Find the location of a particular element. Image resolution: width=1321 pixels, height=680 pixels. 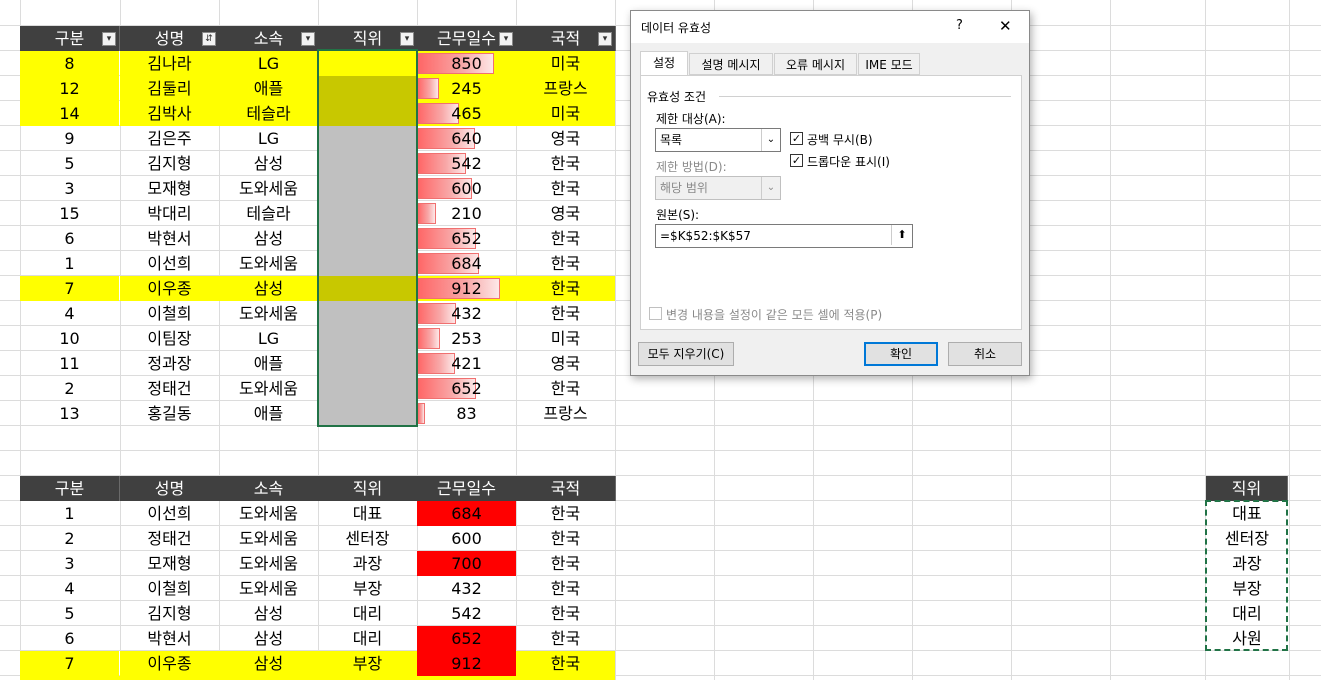

table1-name-cell: 정과장 is located at coordinates (169, 363).